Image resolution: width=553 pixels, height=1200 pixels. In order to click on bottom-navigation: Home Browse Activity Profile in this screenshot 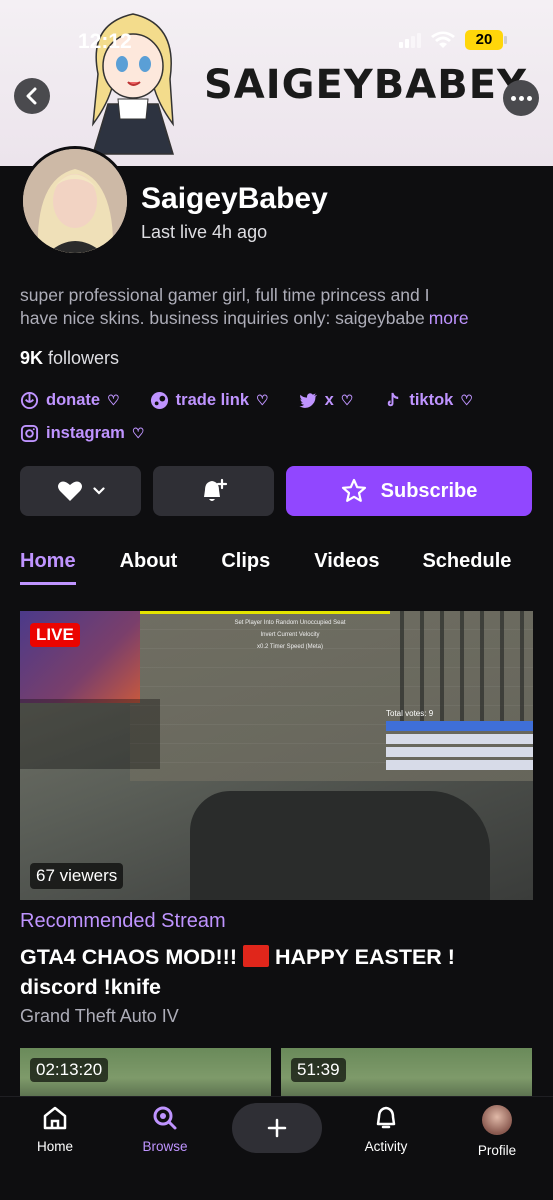, I will do `click(276, 1148)`.